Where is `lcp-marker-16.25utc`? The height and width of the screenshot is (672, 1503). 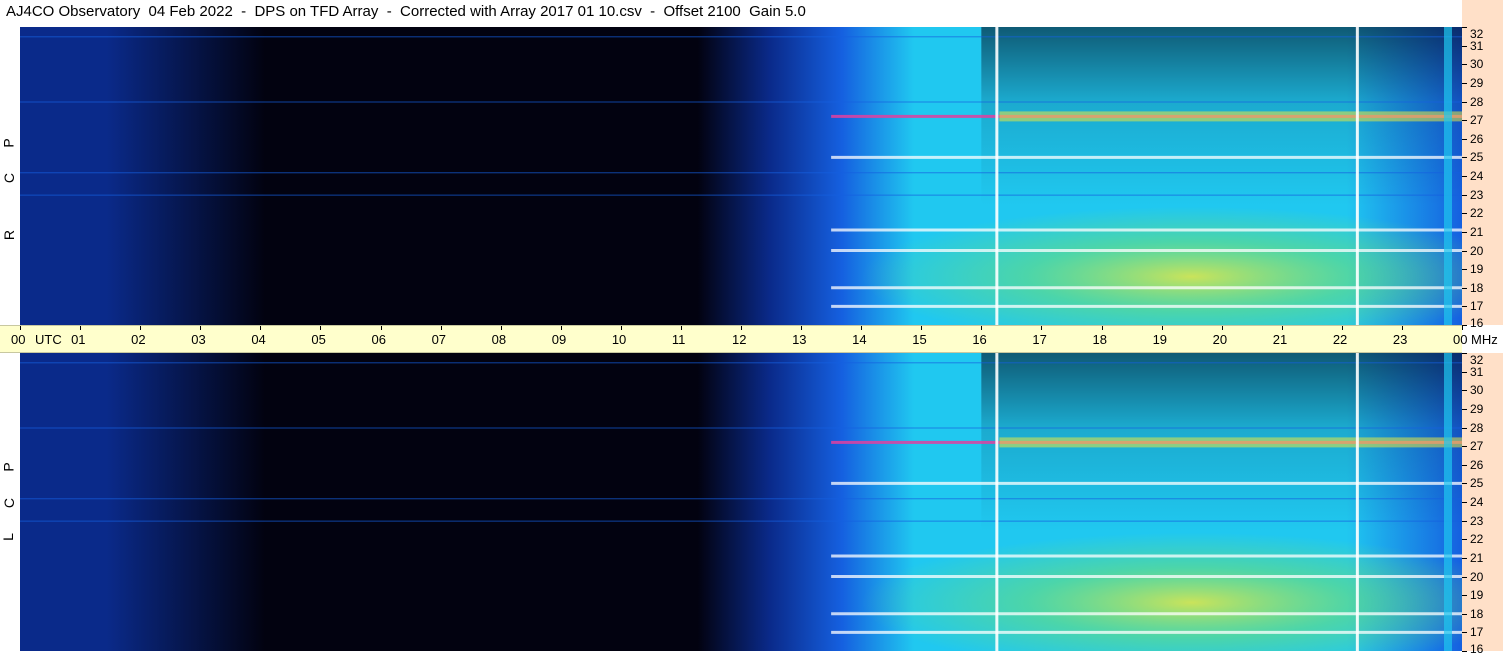
lcp-marker-16.25utc is located at coordinates (997, 502).